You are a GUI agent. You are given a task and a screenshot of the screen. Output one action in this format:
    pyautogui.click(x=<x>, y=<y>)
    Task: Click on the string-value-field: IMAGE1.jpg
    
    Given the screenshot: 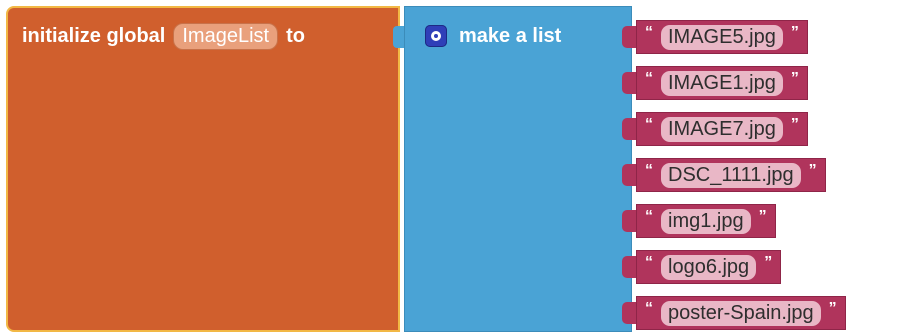 What is the action you would take?
    pyautogui.click(x=722, y=83)
    